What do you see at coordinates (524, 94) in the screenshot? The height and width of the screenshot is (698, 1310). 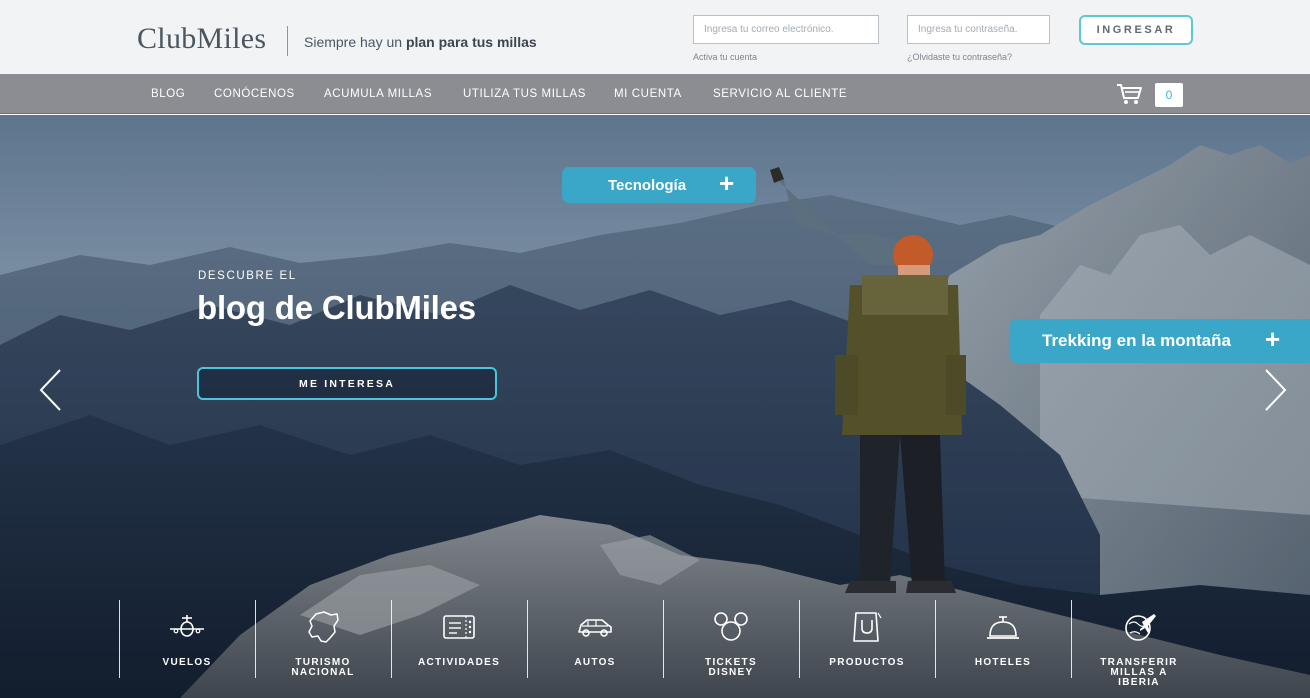 I see `nav-item-utiliza-millas: UTILIZA TUS MILLAS` at bounding box center [524, 94].